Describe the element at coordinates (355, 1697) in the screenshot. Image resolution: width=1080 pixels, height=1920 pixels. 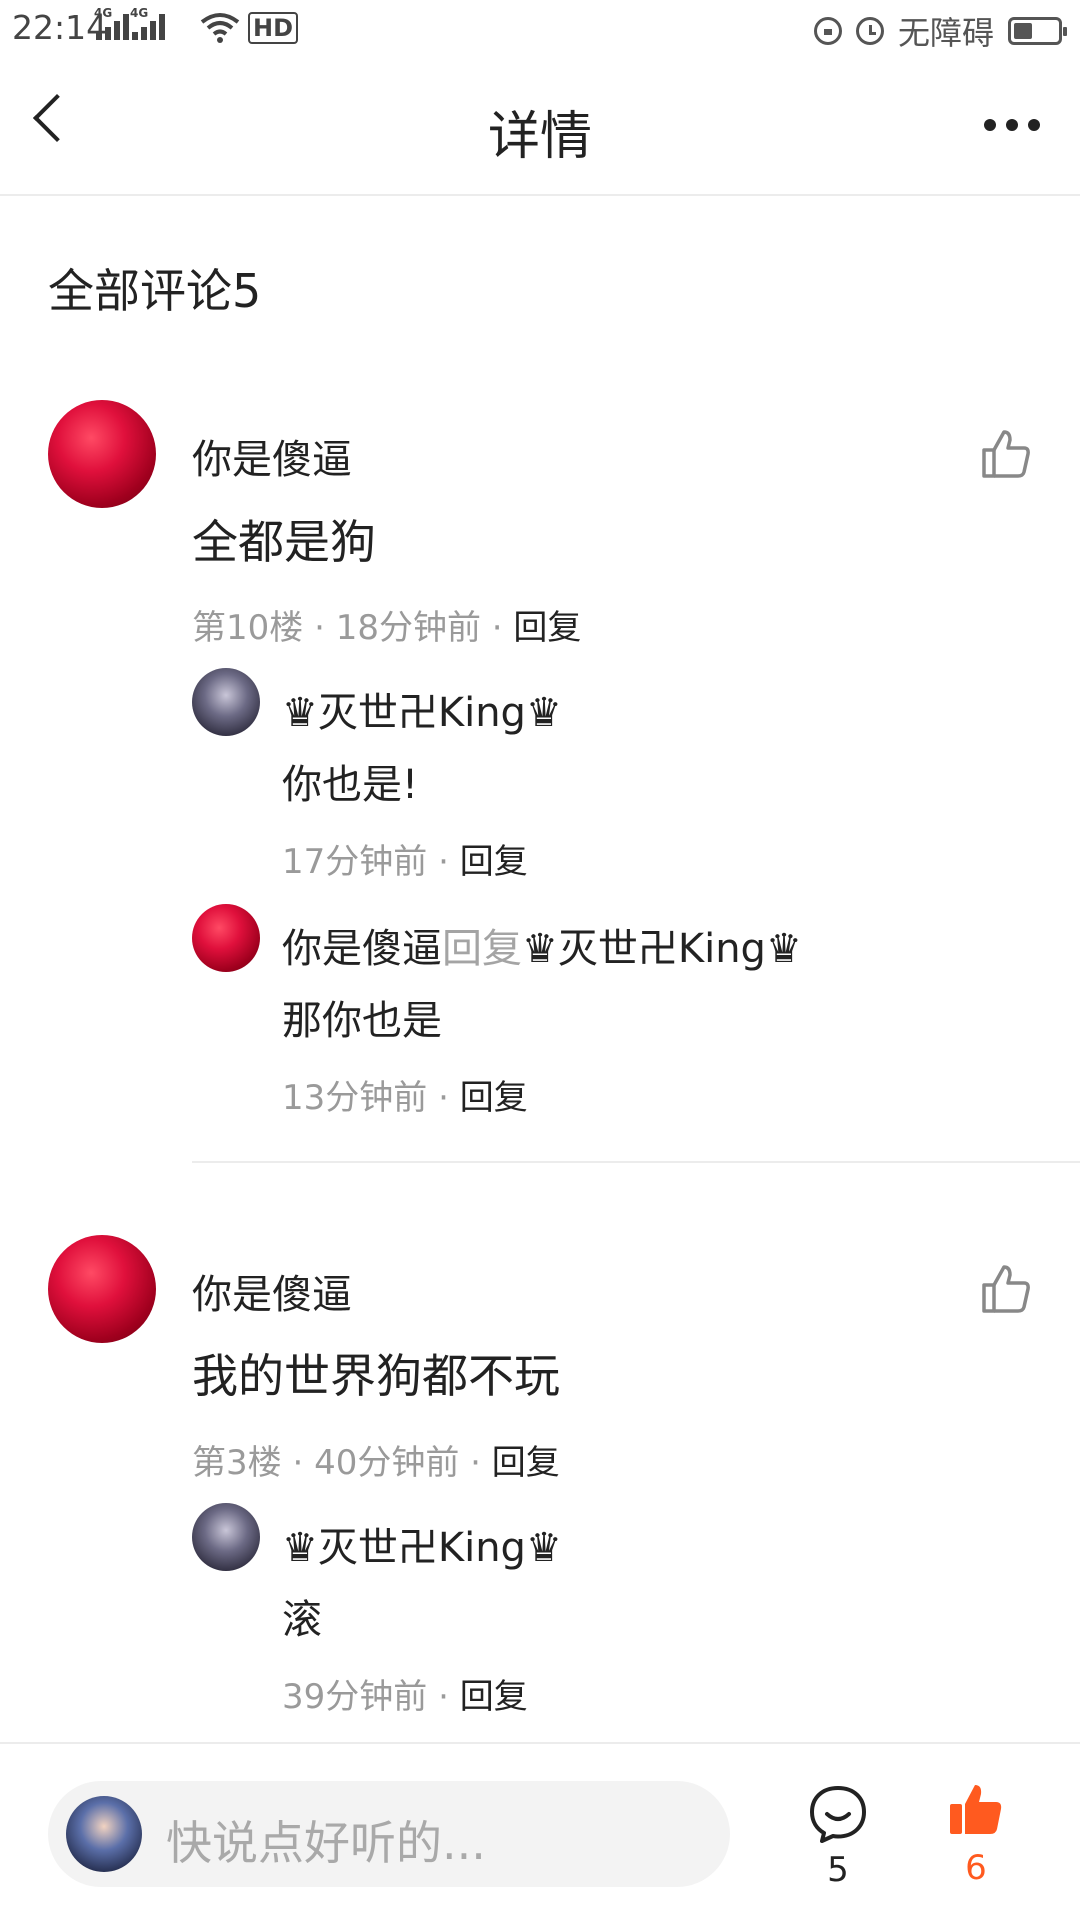
I see `reply-time: 39分钟前` at that location.